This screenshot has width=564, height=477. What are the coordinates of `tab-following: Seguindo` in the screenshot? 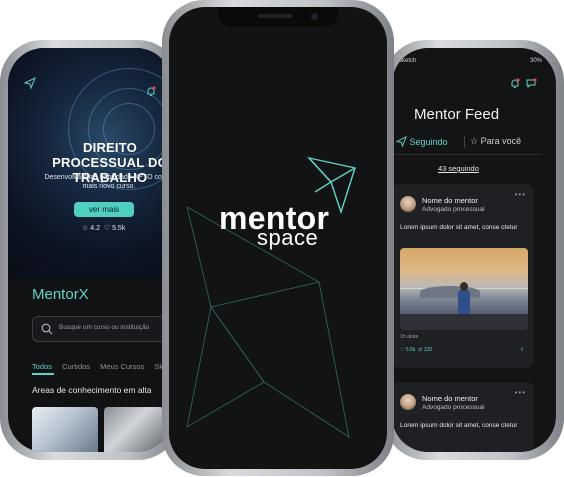 It's located at (421, 141).